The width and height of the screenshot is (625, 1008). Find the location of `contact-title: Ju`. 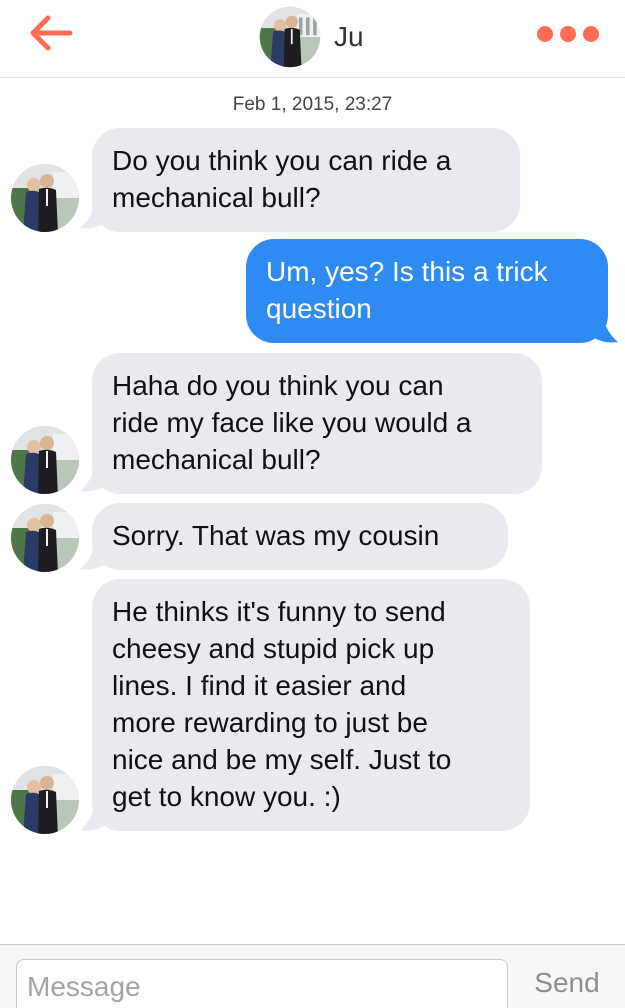

contact-title: Ju is located at coordinates (311, 37).